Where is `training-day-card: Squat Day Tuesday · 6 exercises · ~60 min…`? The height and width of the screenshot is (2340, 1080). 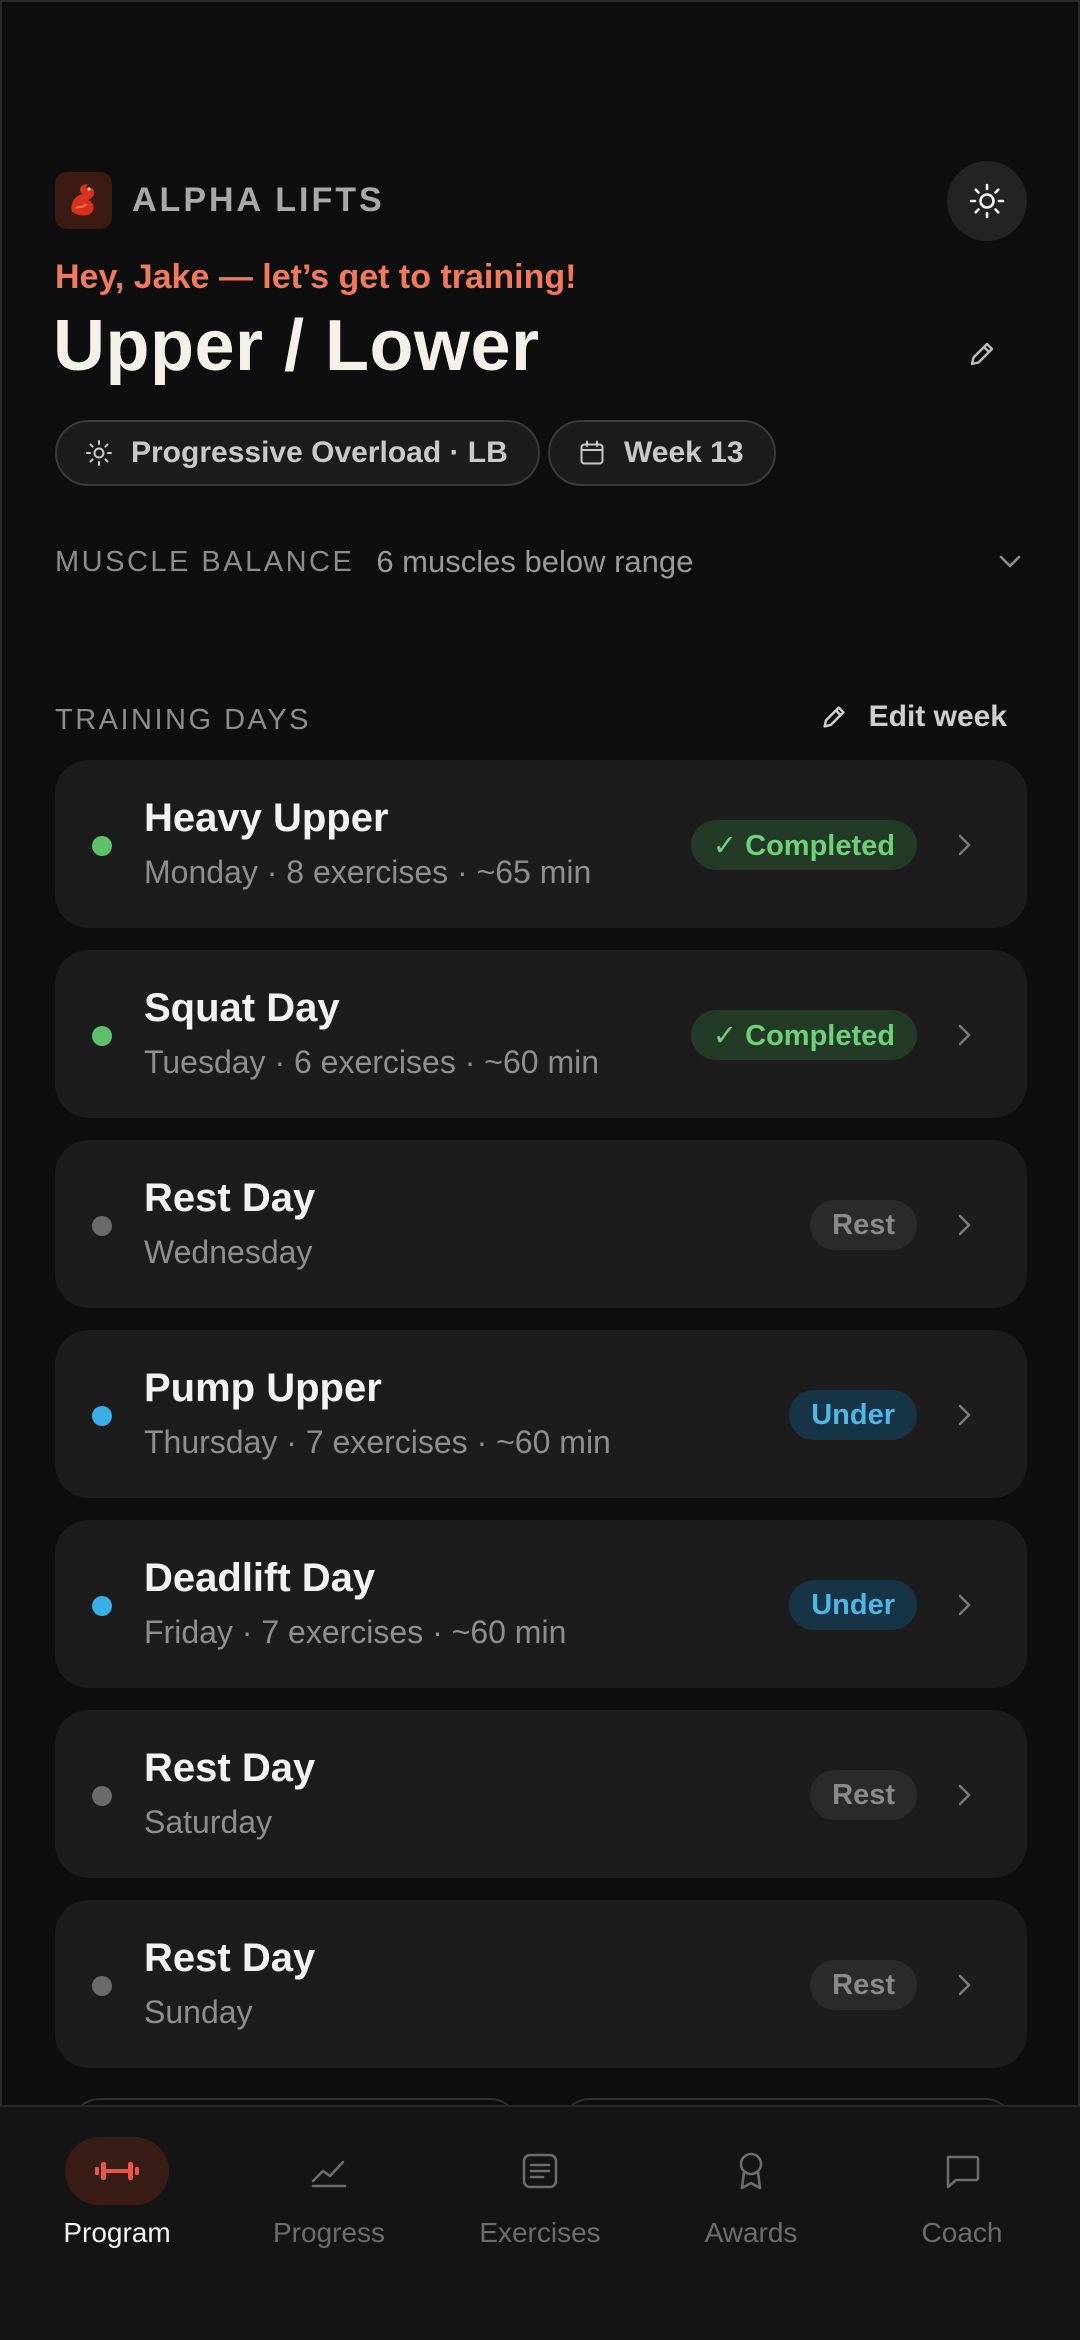 training-day-card: Squat Day Tuesday · 6 exercises · ~60 min… is located at coordinates (541, 1034).